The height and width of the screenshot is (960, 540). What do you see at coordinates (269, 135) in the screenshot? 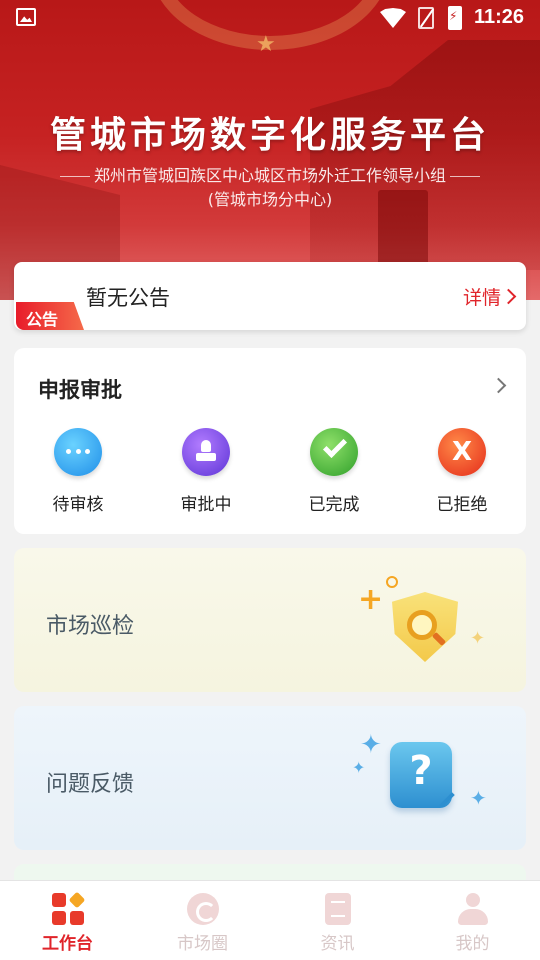
I see `page-title: 管城市场数字化服务平台` at bounding box center [269, 135].